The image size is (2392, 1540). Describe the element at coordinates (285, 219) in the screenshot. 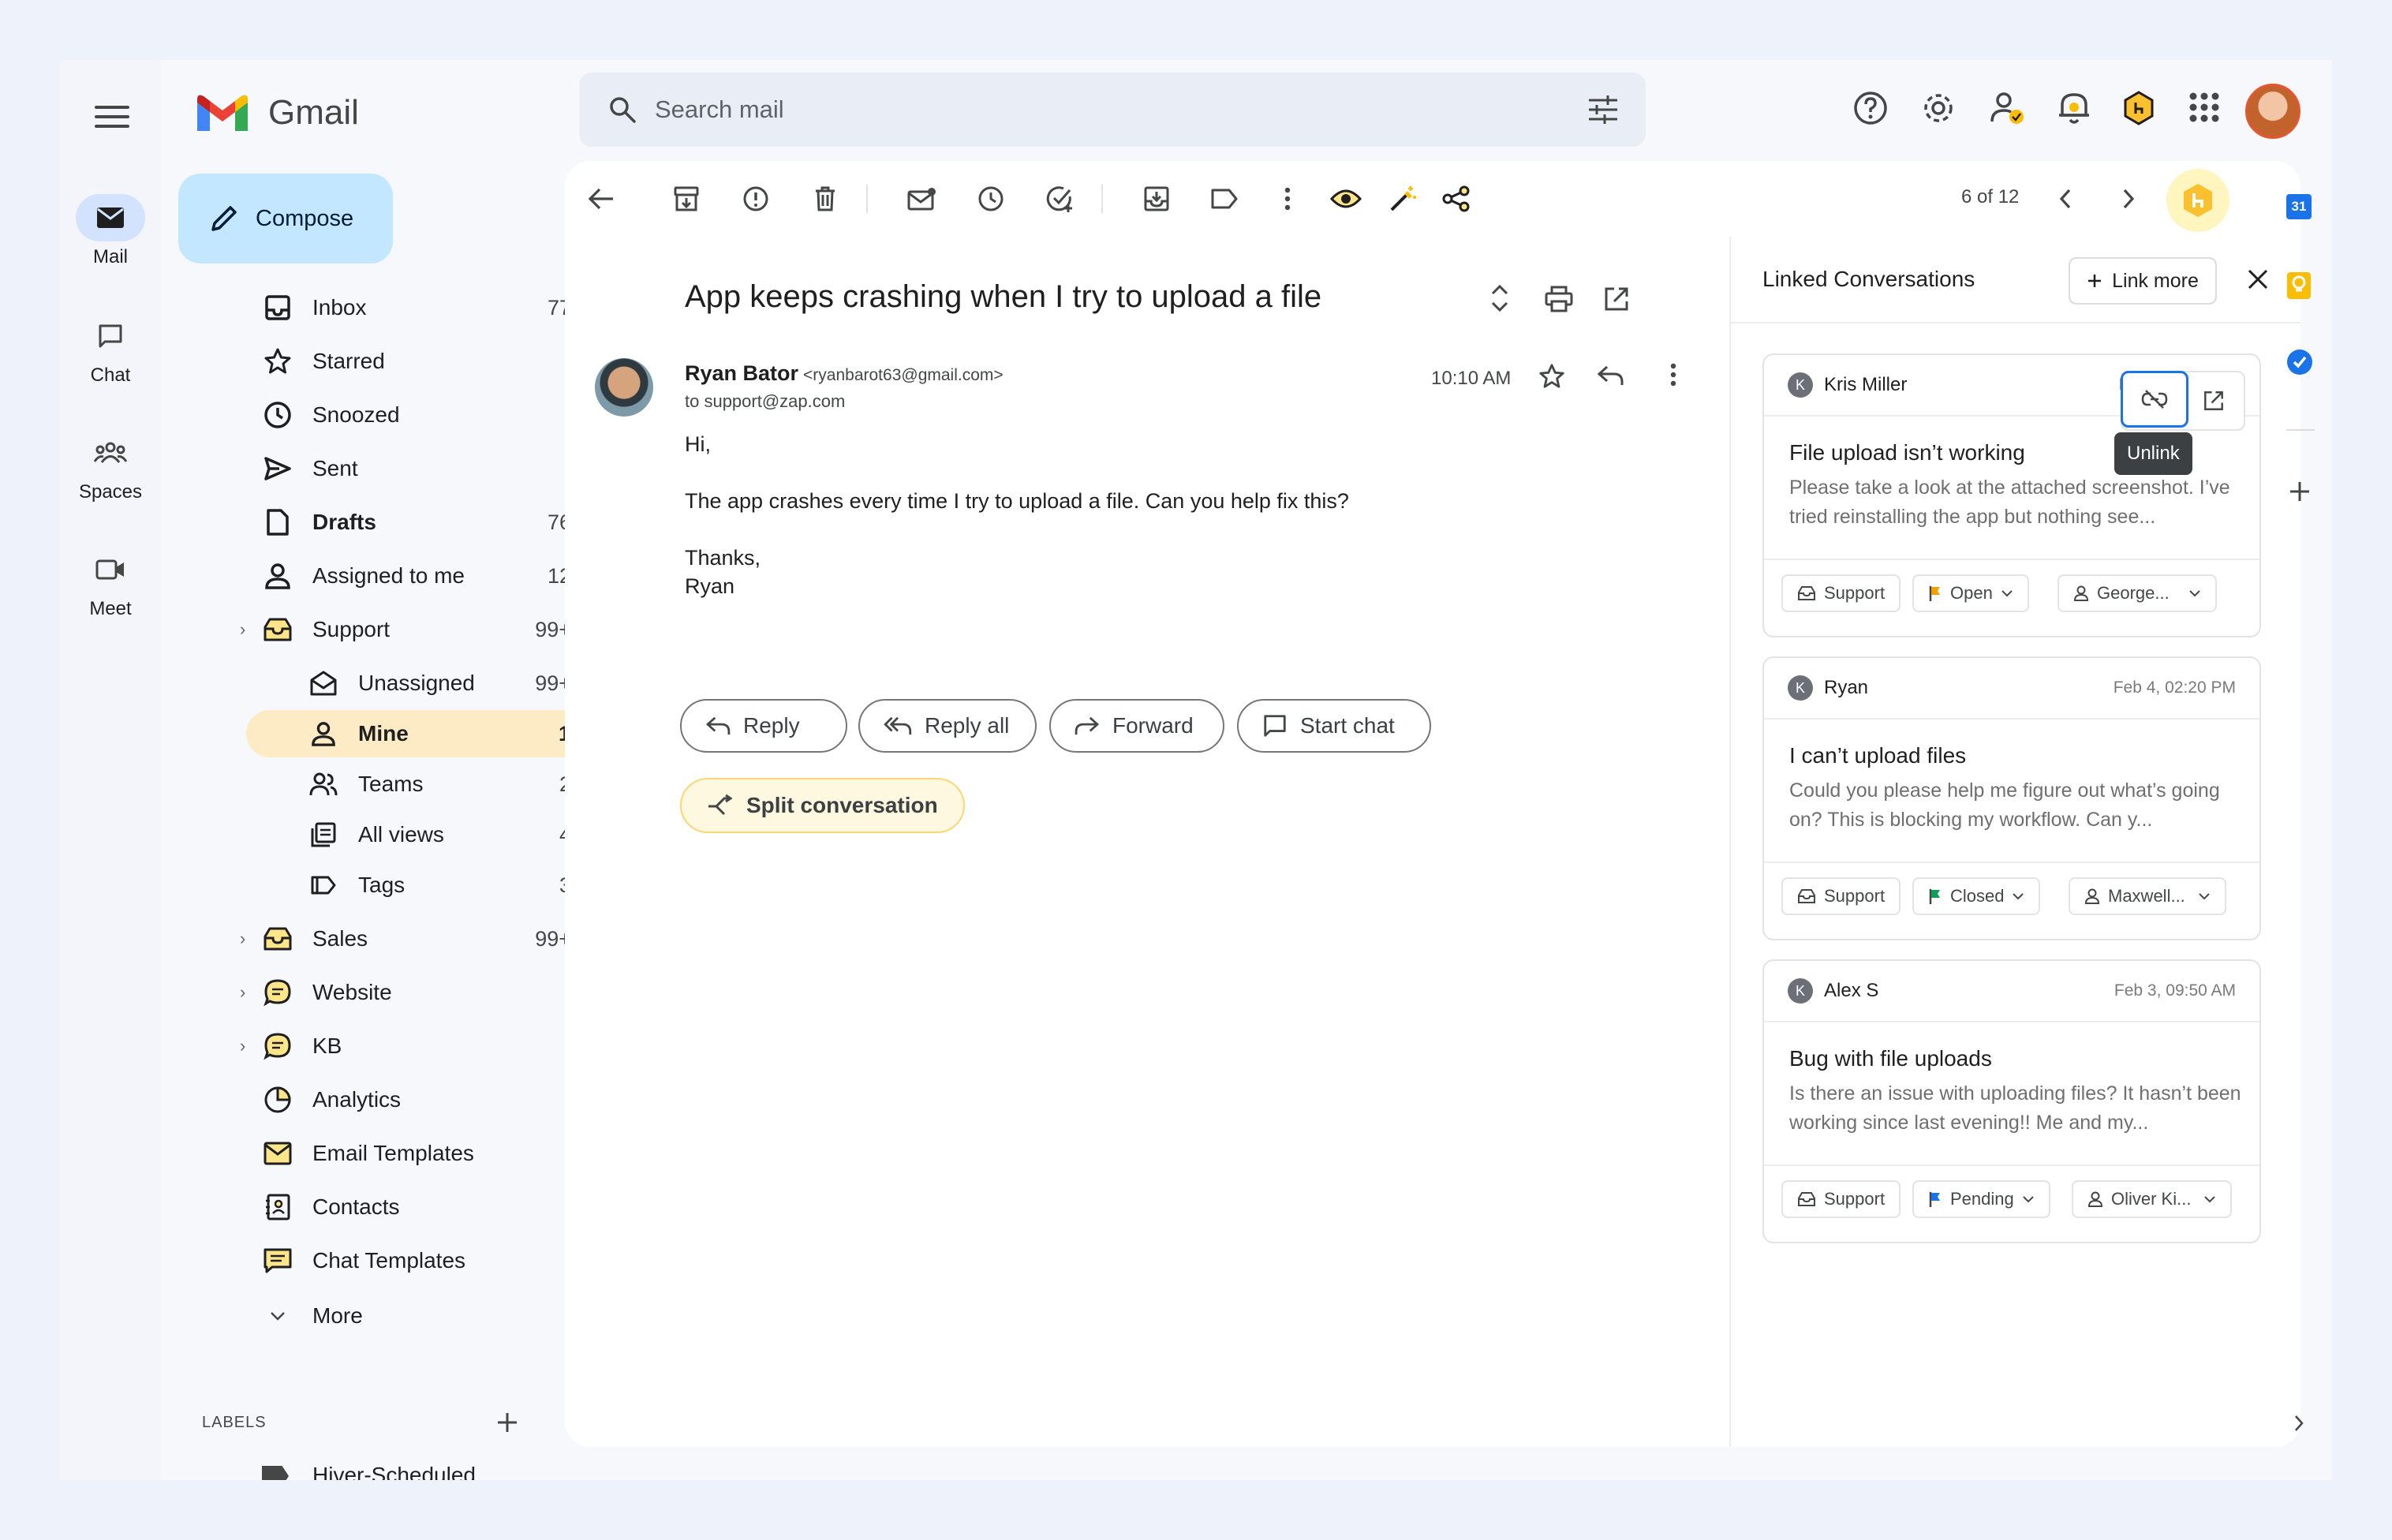

I see `compose-button: Compose` at that location.